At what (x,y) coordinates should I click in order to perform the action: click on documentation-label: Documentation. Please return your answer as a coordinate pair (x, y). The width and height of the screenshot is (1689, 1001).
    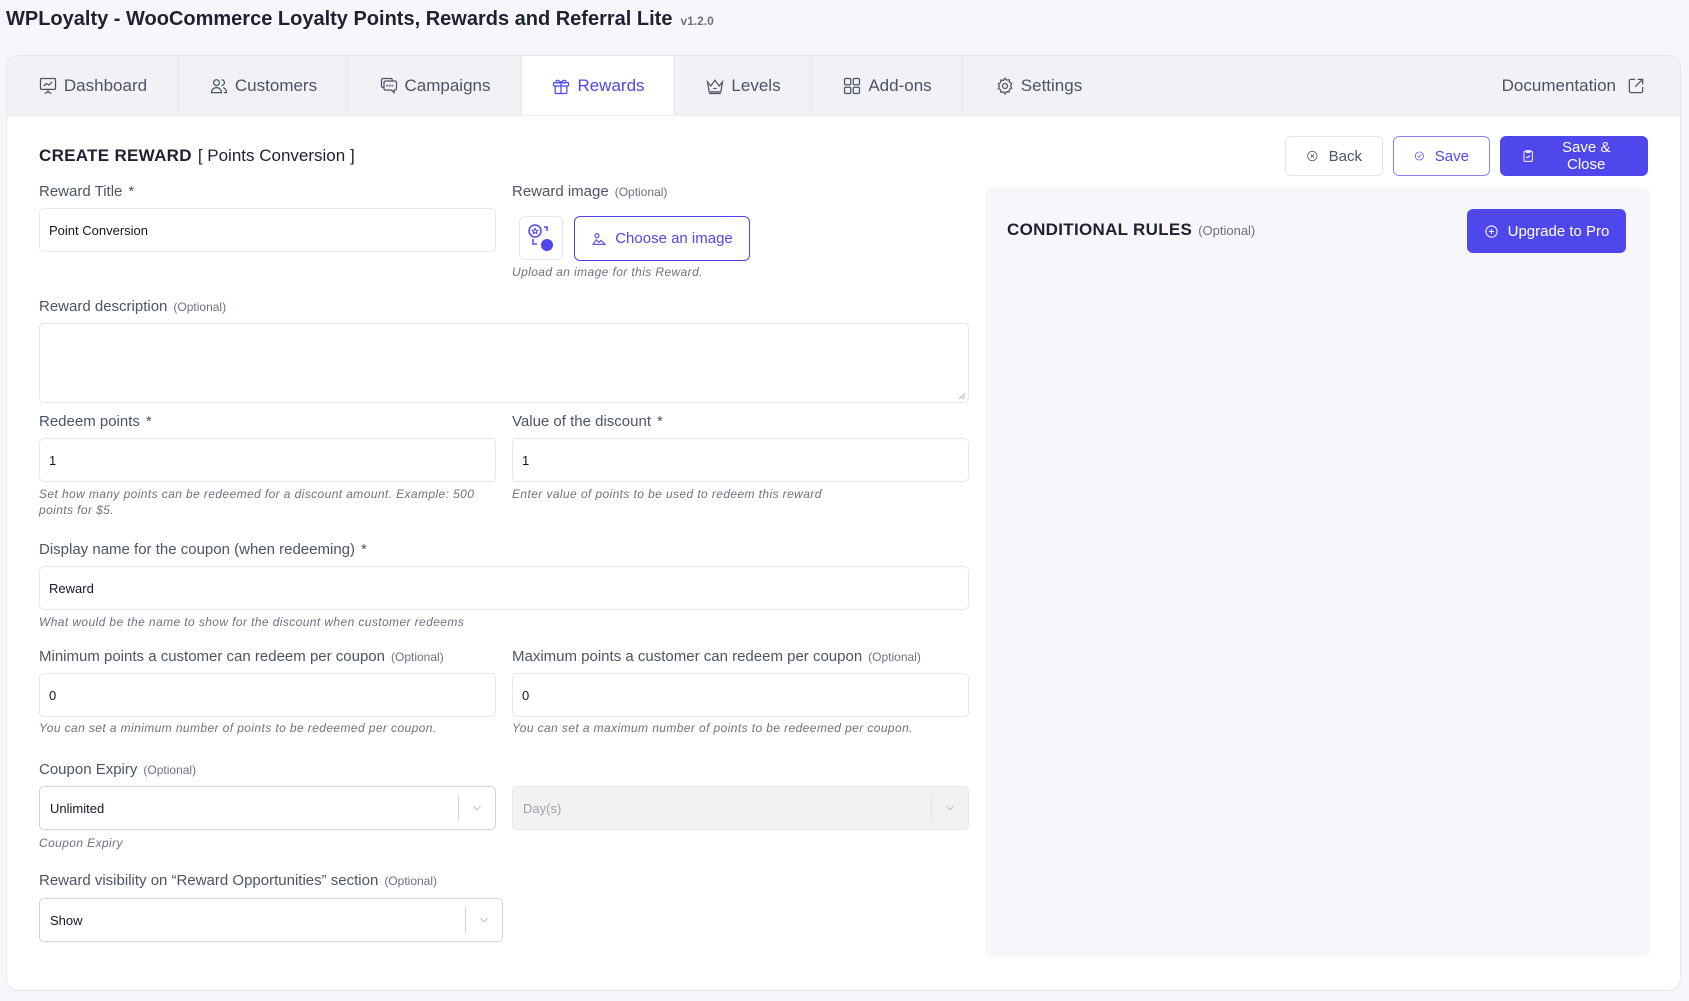
    Looking at the image, I should click on (1558, 85).